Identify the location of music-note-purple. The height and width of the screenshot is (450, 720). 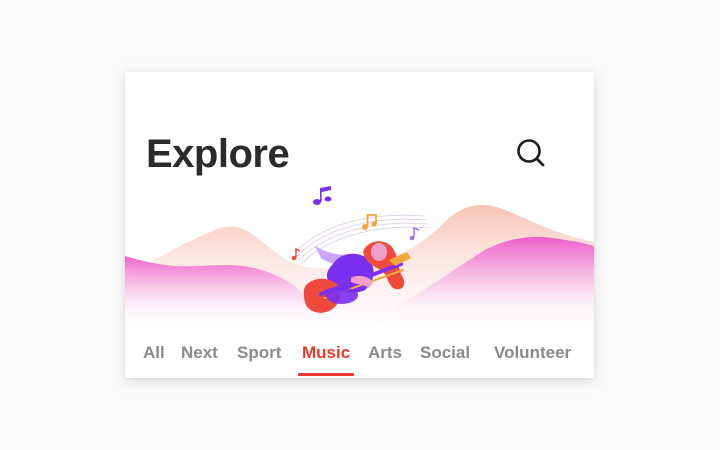
(322, 195).